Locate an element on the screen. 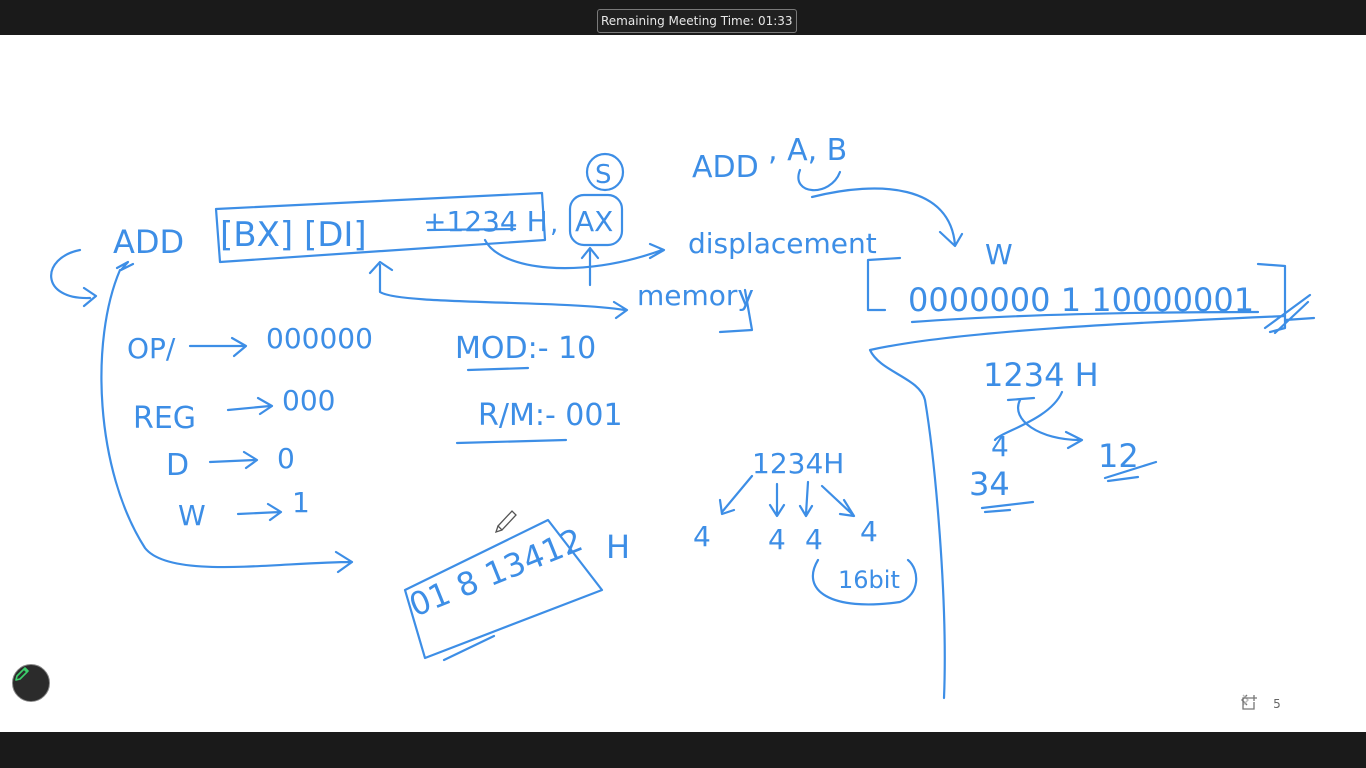 This screenshot has width=1366, height=768. field-d-value: 0 is located at coordinates (286, 458).